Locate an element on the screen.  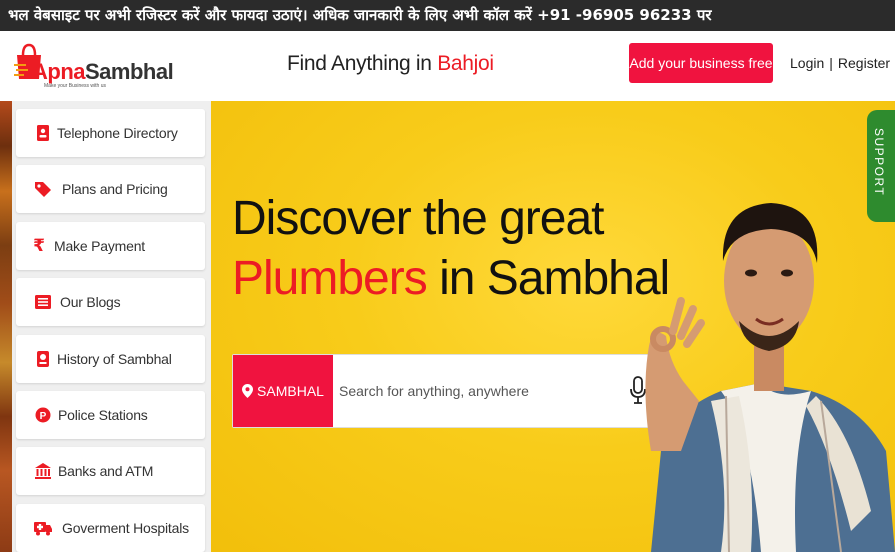
sidebar-item-label: Banks and ATM is located at coordinates (106, 471).